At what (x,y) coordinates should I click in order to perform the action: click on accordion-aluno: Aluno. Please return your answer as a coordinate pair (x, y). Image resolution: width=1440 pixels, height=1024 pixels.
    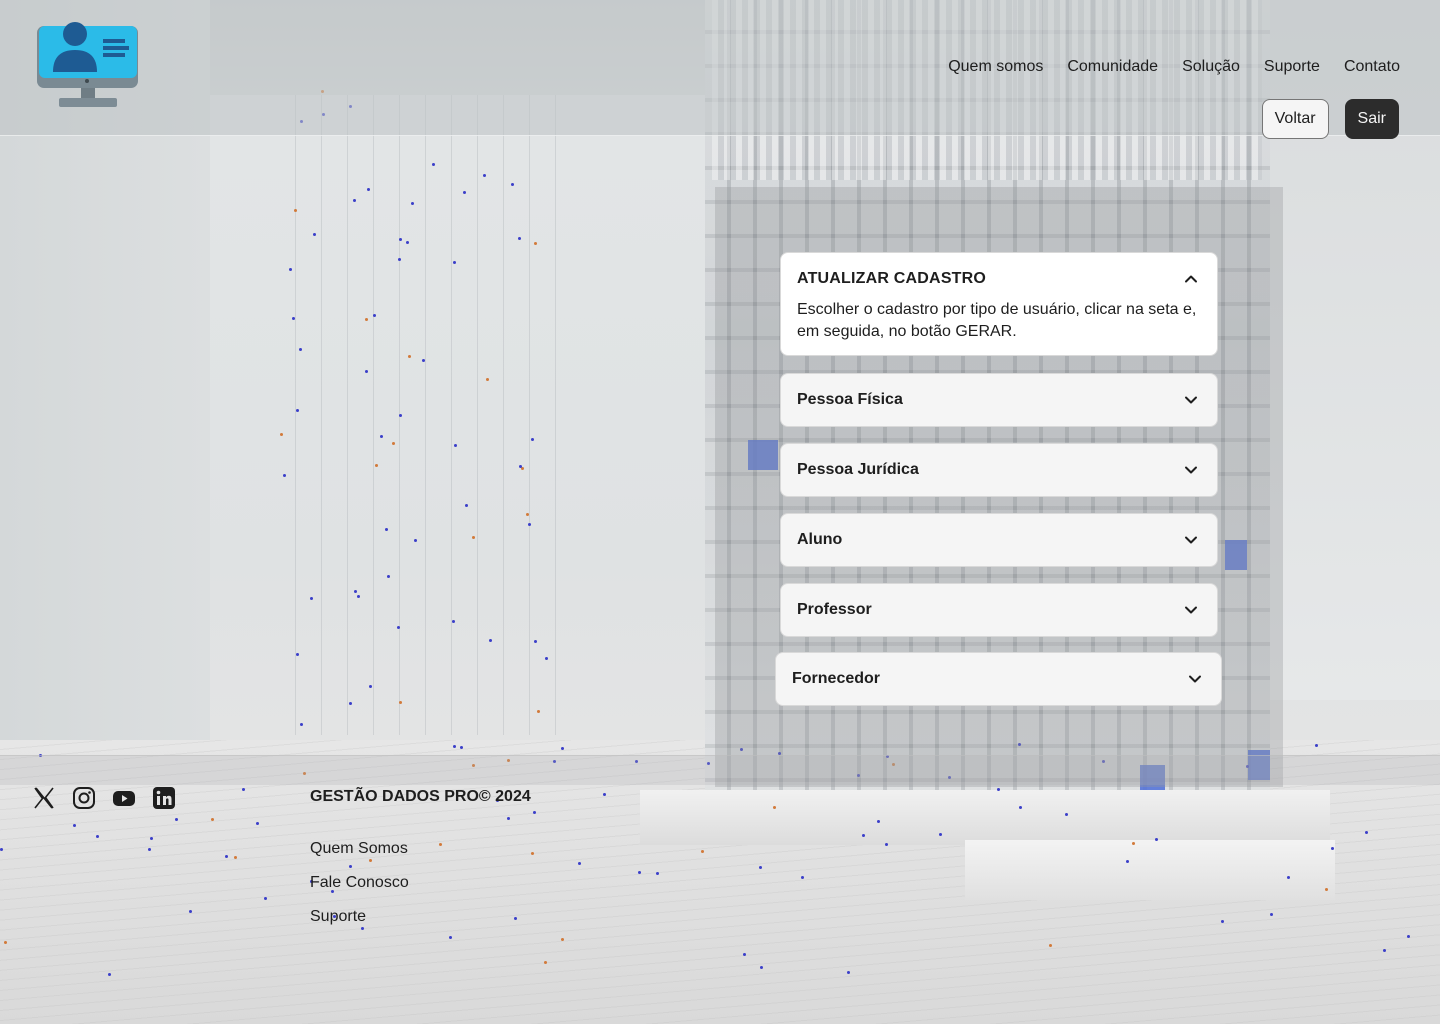
    Looking at the image, I should click on (999, 540).